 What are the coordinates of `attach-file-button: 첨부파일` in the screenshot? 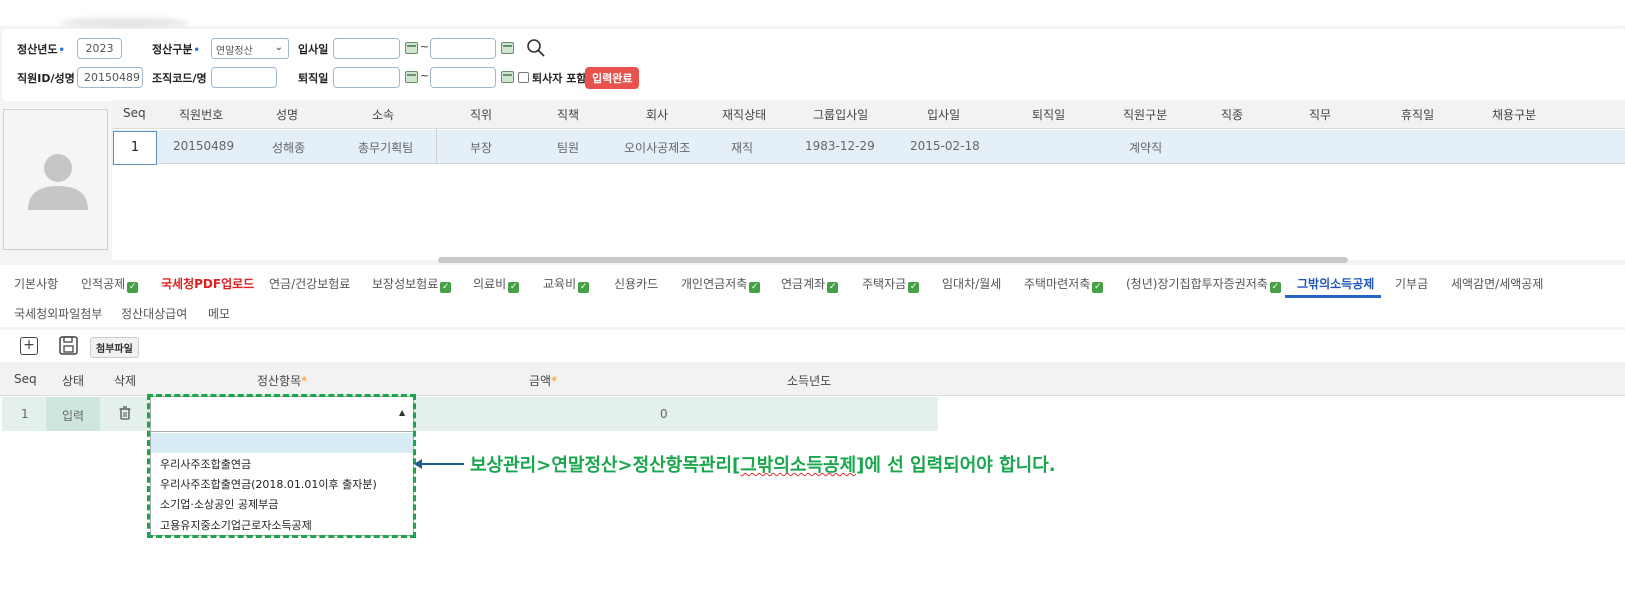 It's located at (114, 347).